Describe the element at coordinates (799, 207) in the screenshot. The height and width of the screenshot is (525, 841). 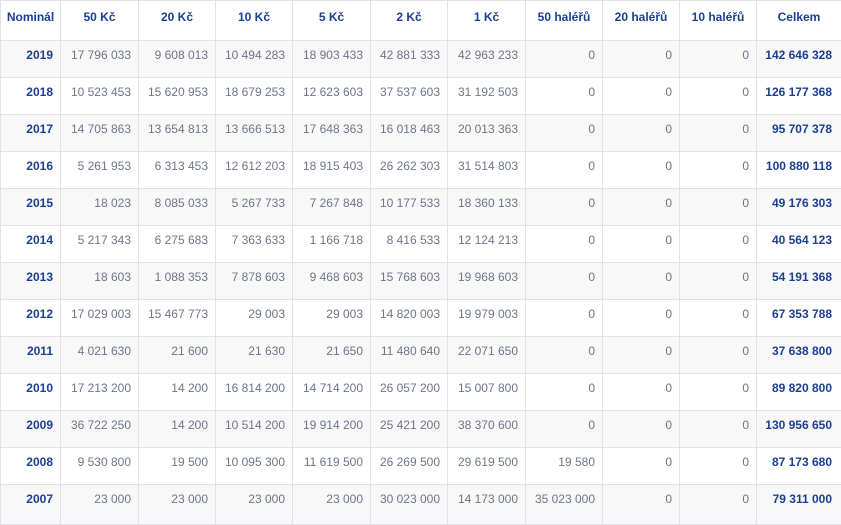
I see `cell-total: 49 176 303` at that location.